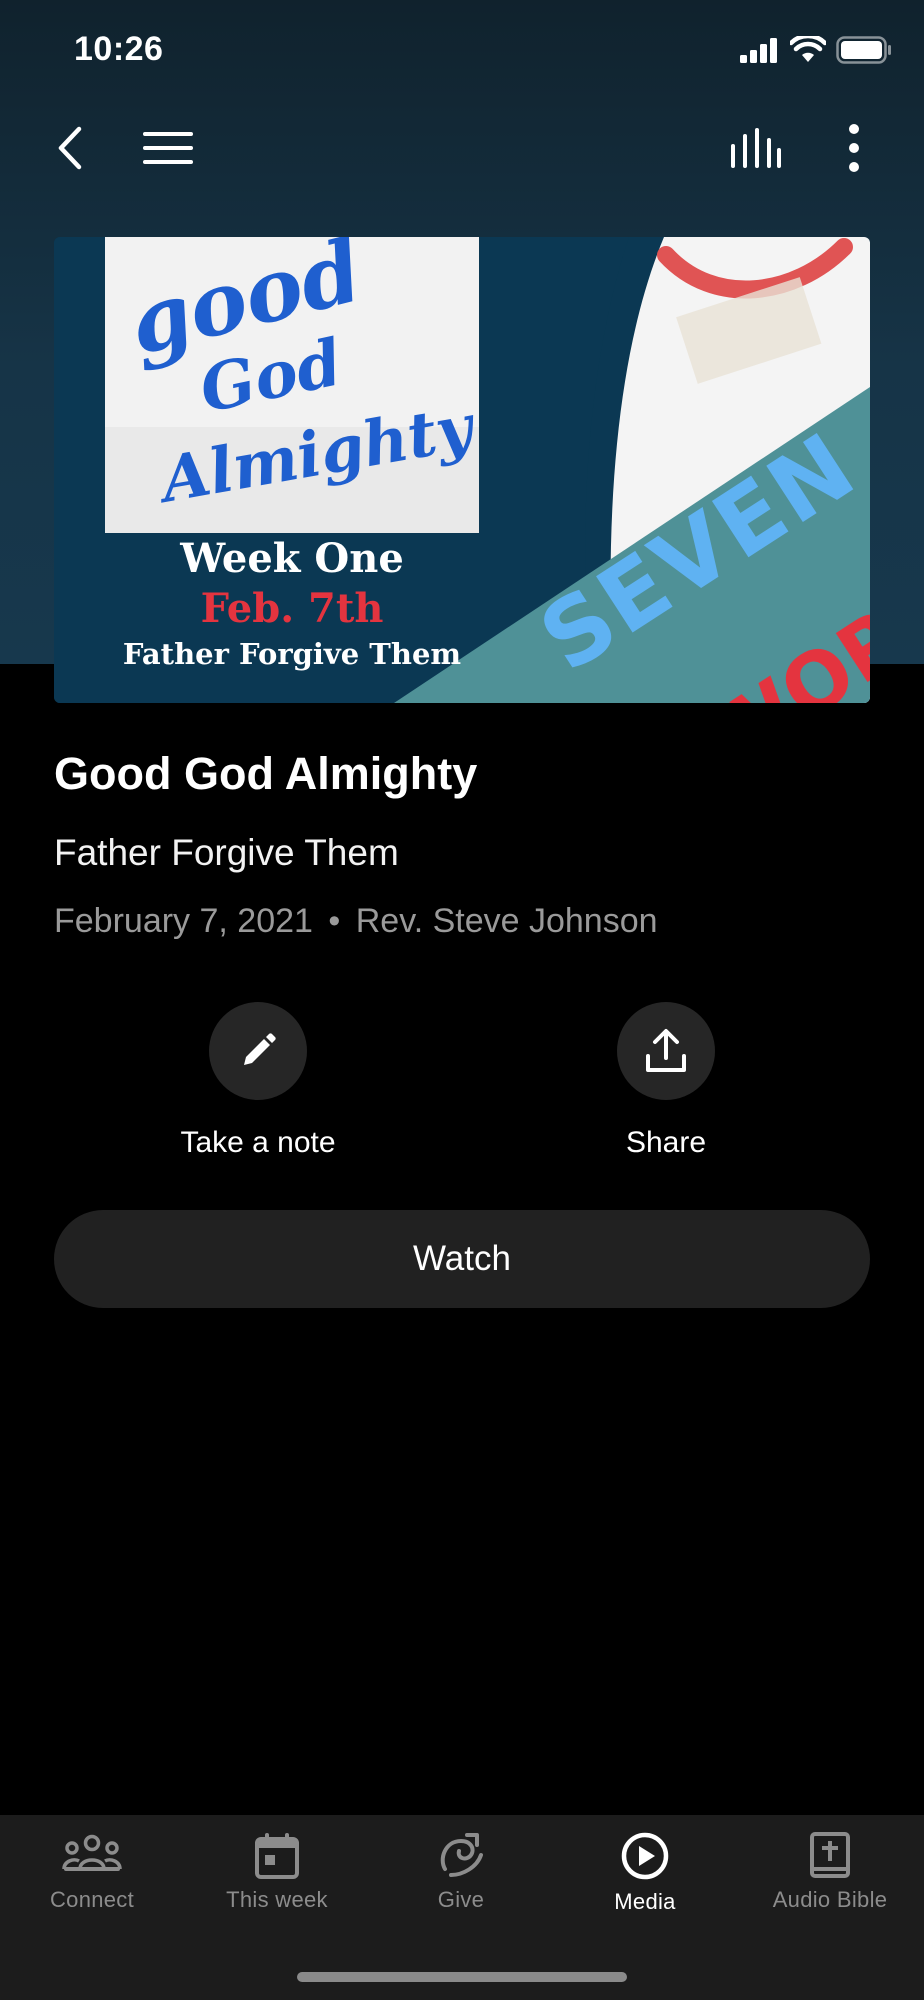  I want to click on sermon-date: February 7, 2021, so click(183, 921).